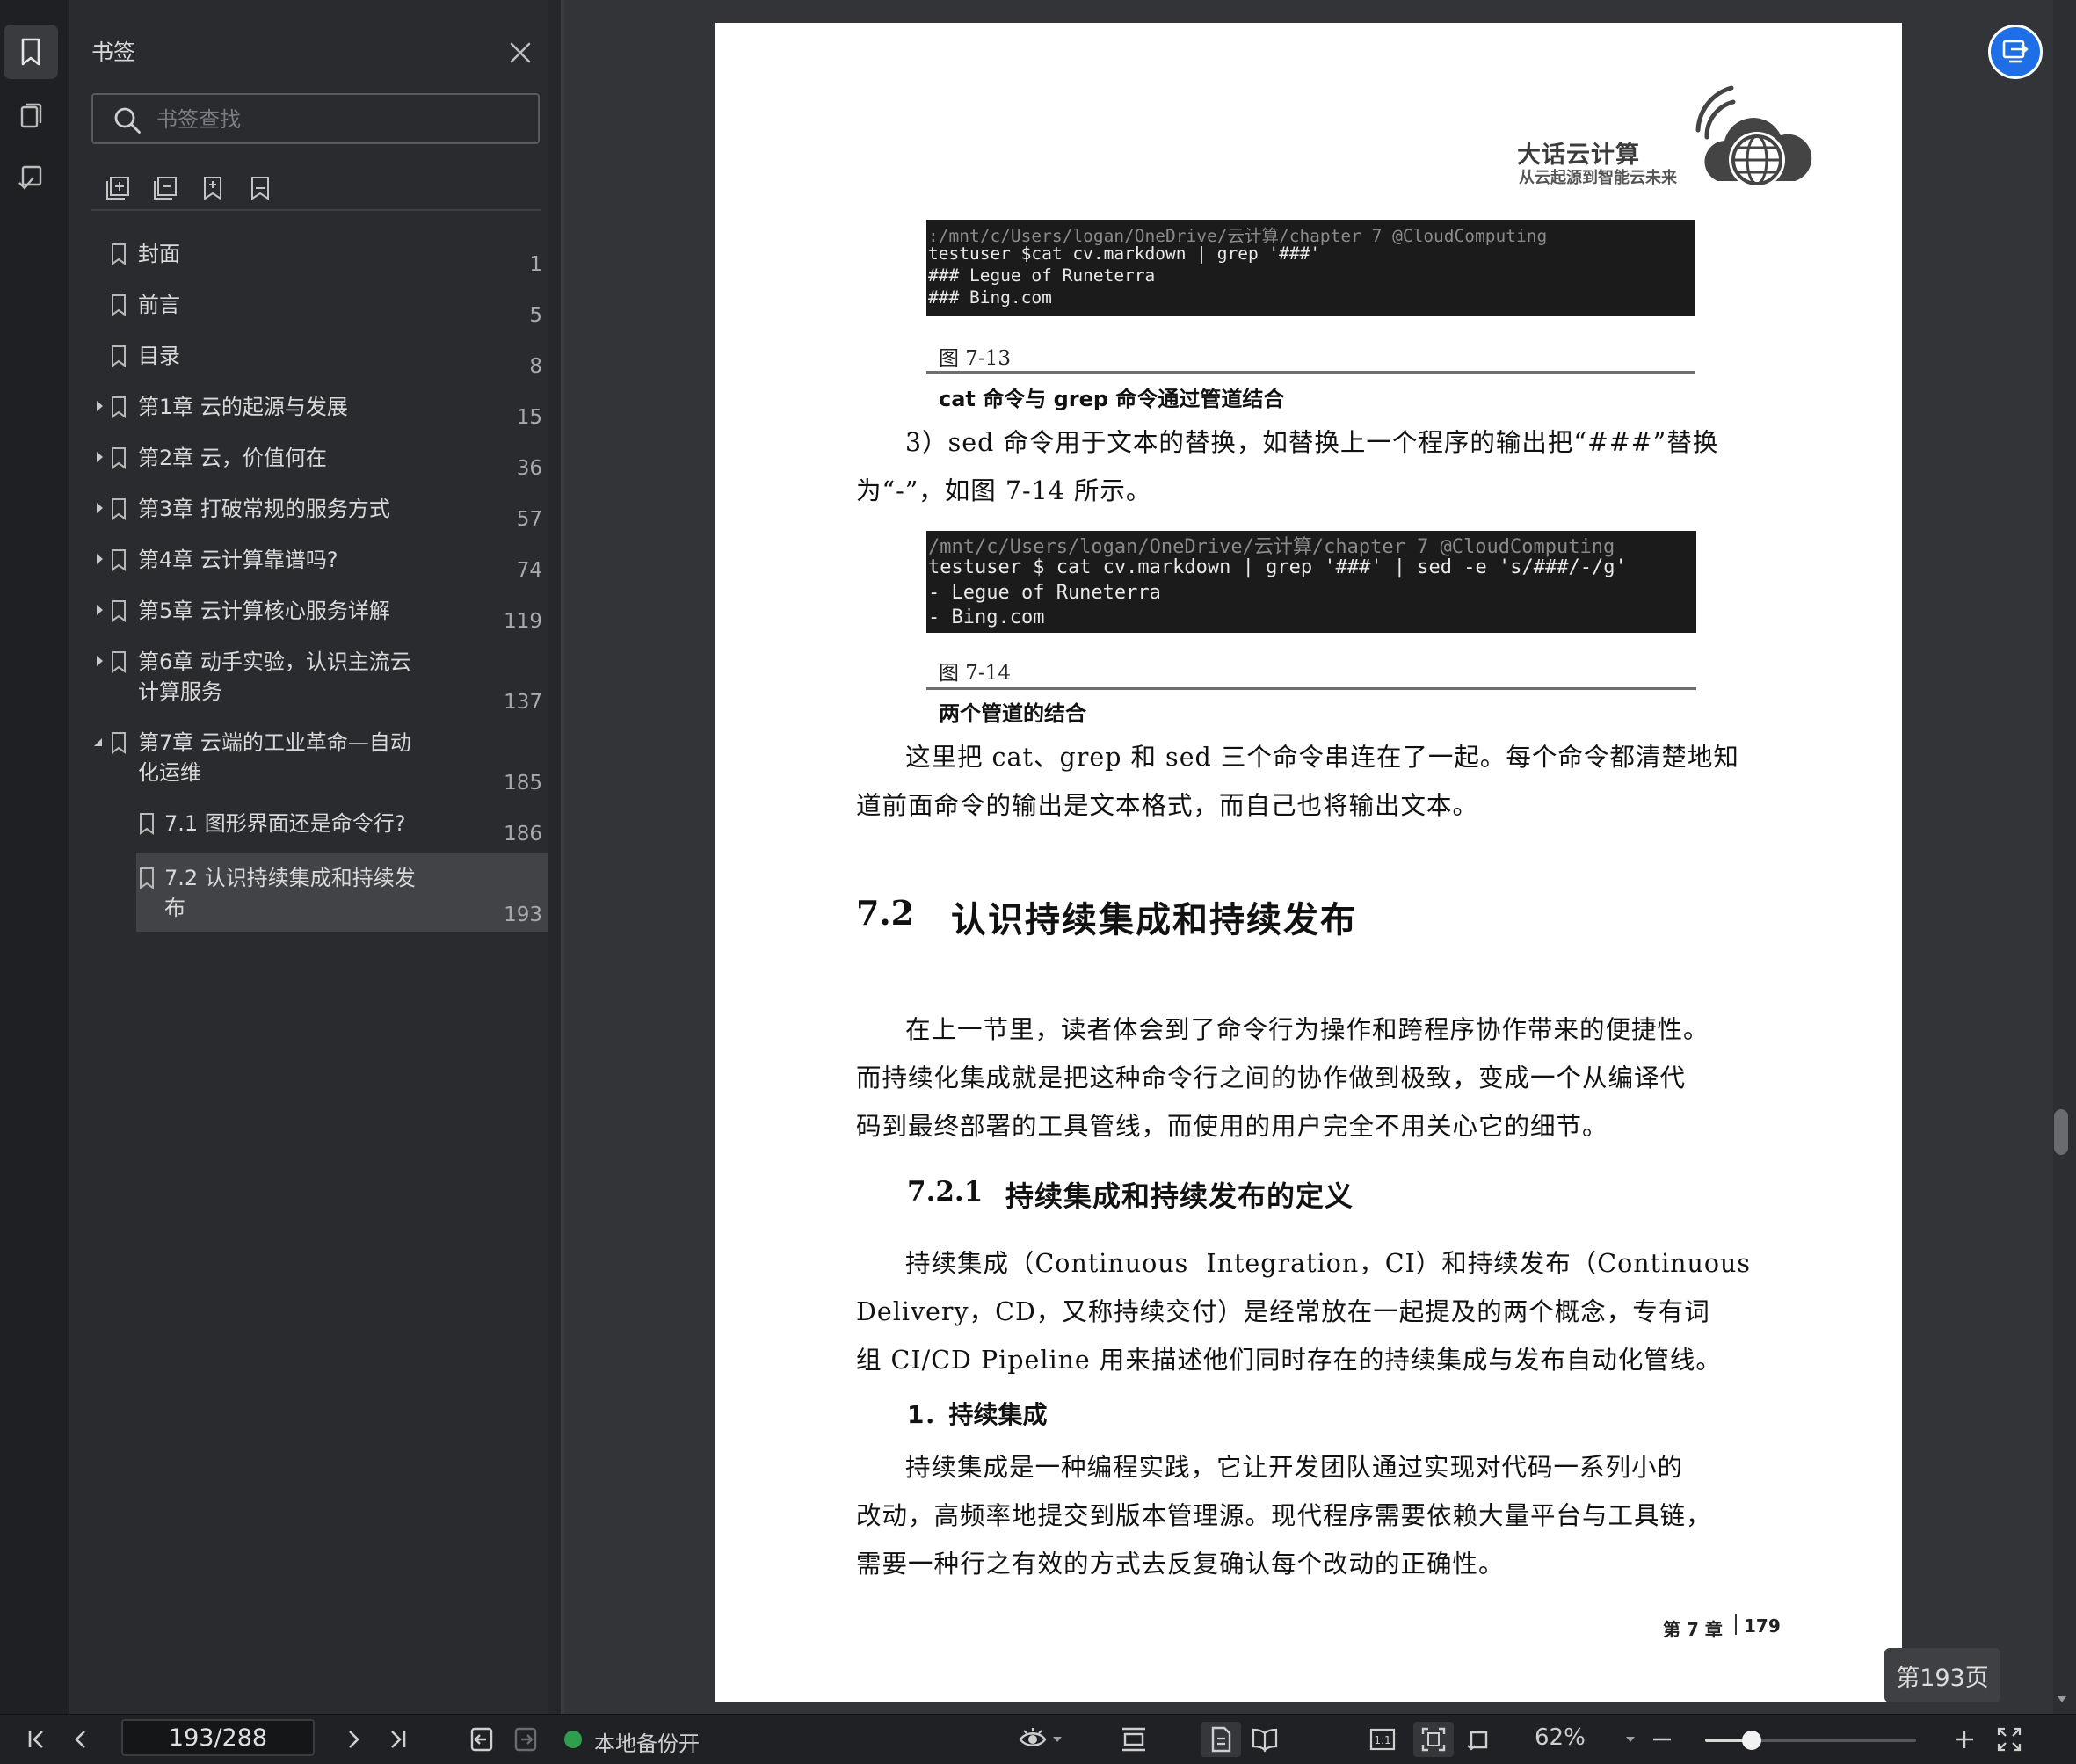  What do you see at coordinates (31, 117) in the screenshot?
I see `thumbnails-tab` at bounding box center [31, 117].